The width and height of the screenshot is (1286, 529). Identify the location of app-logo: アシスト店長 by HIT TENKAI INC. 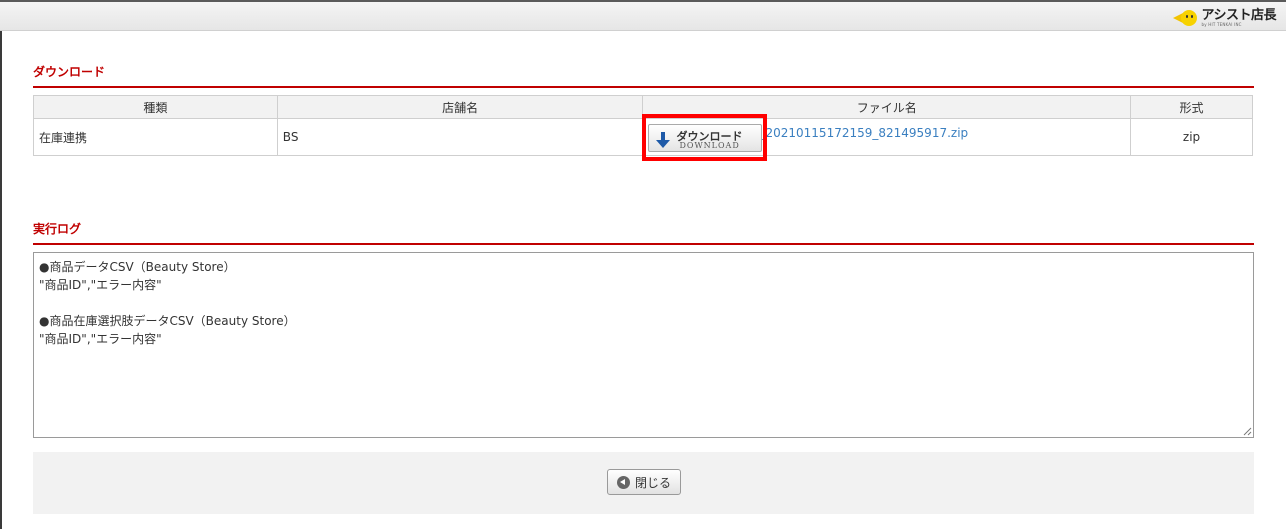
(1224, 18).